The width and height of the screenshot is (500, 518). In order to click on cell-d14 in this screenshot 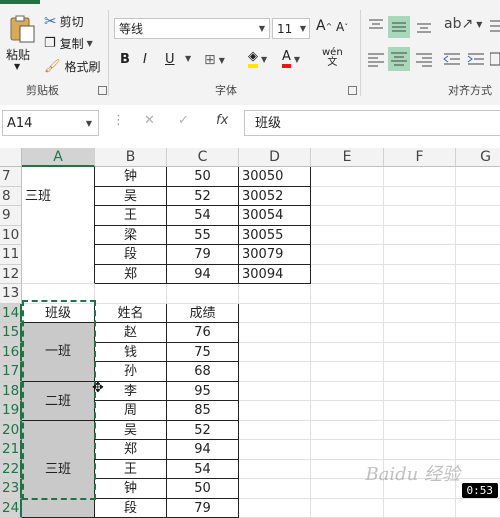, I will do `click(275, 314)`.